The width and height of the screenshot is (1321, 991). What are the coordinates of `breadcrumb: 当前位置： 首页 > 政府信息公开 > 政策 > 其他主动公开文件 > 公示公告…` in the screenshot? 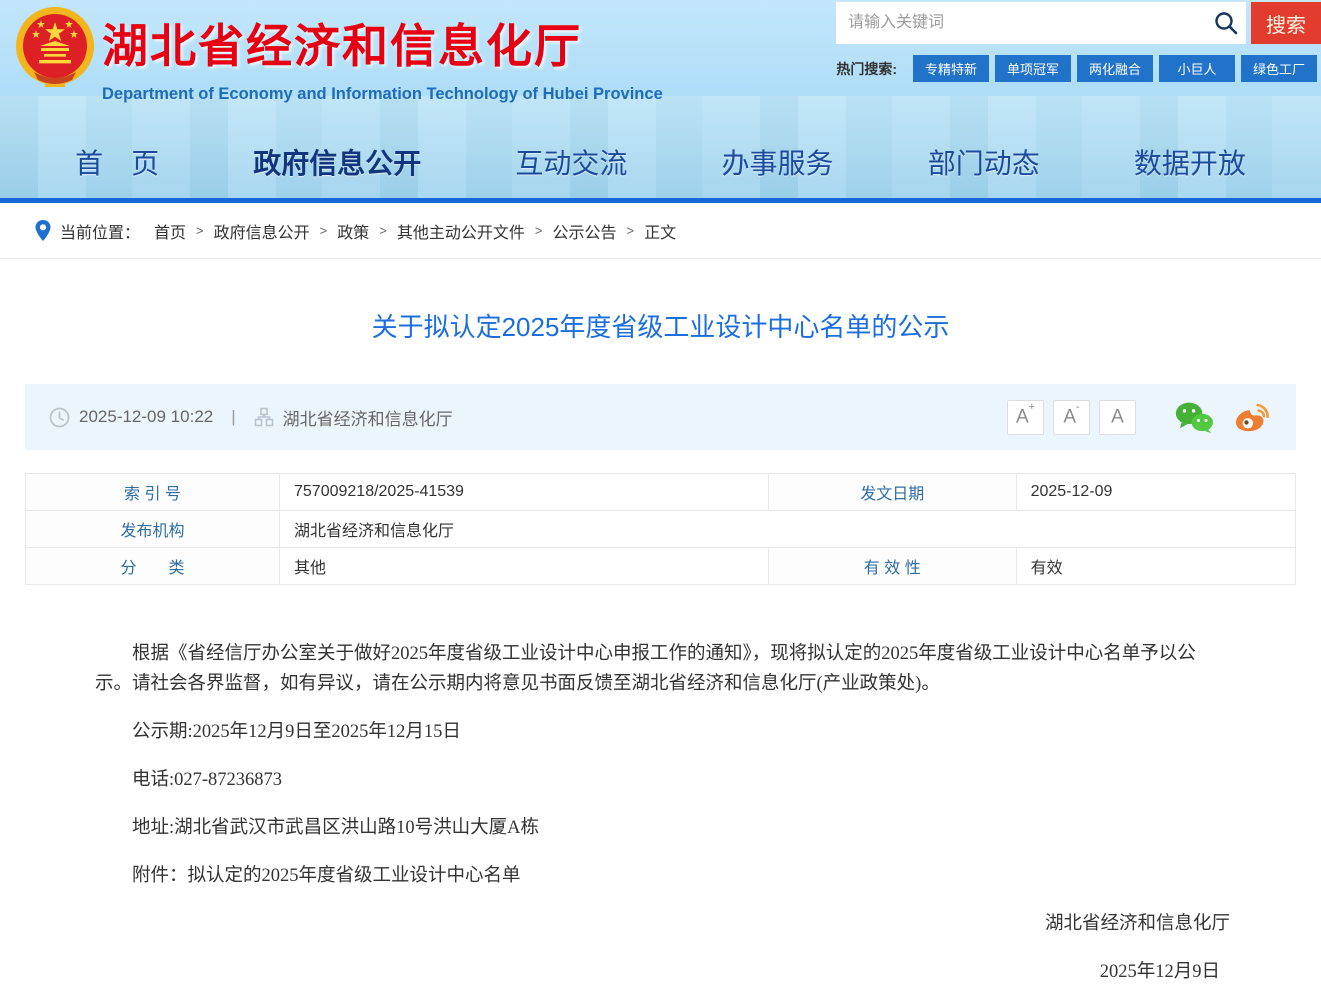 It's located at (660, 231).